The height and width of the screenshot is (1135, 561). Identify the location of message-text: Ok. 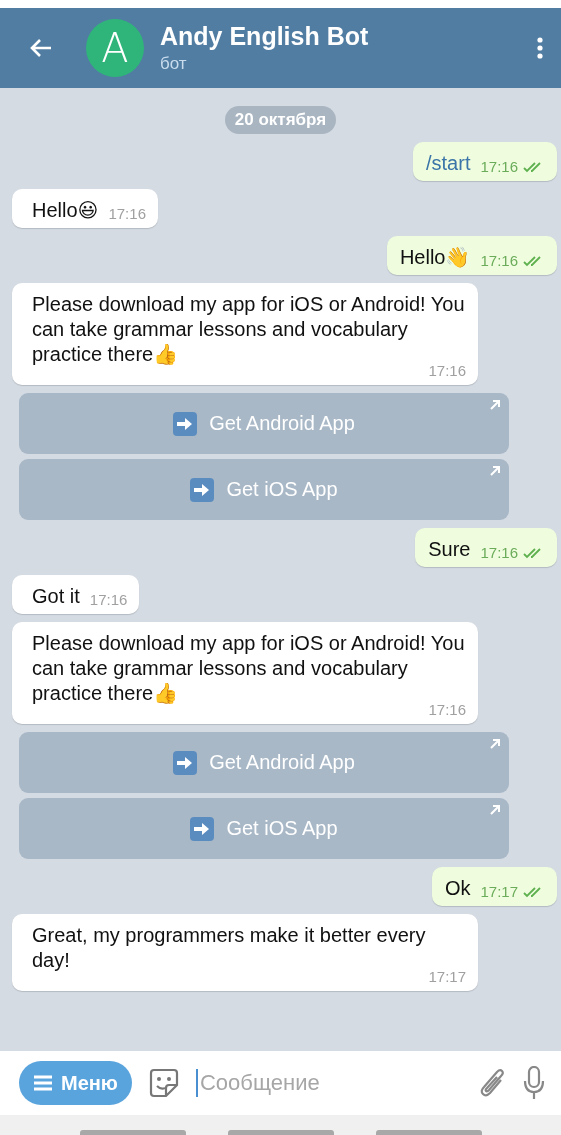
(457, 888).